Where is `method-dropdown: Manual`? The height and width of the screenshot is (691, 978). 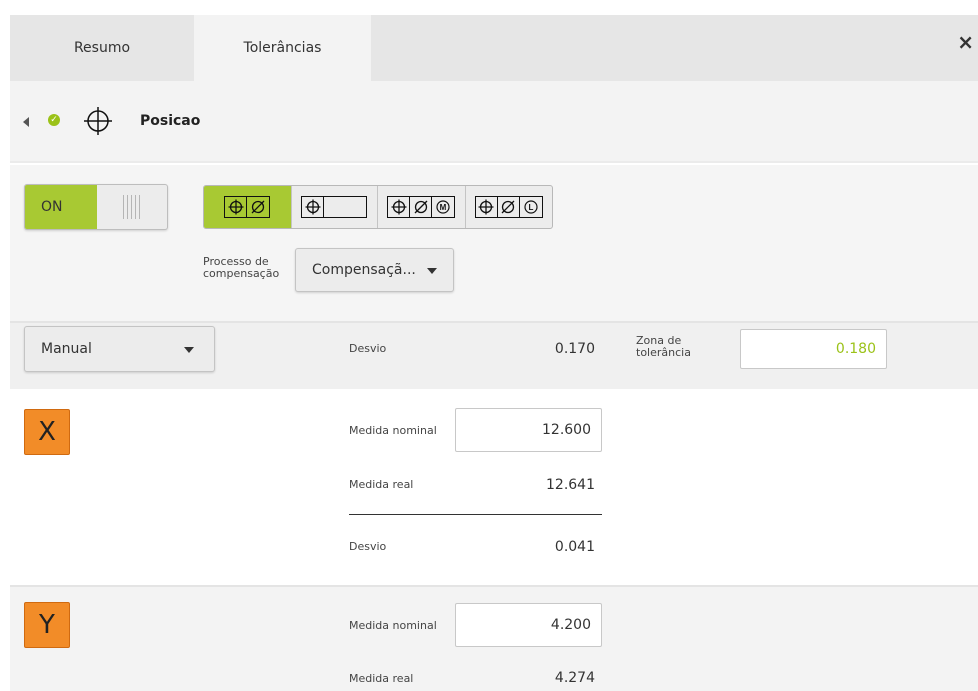 method-dropdown: Manual is located at coordinates (119, 349).